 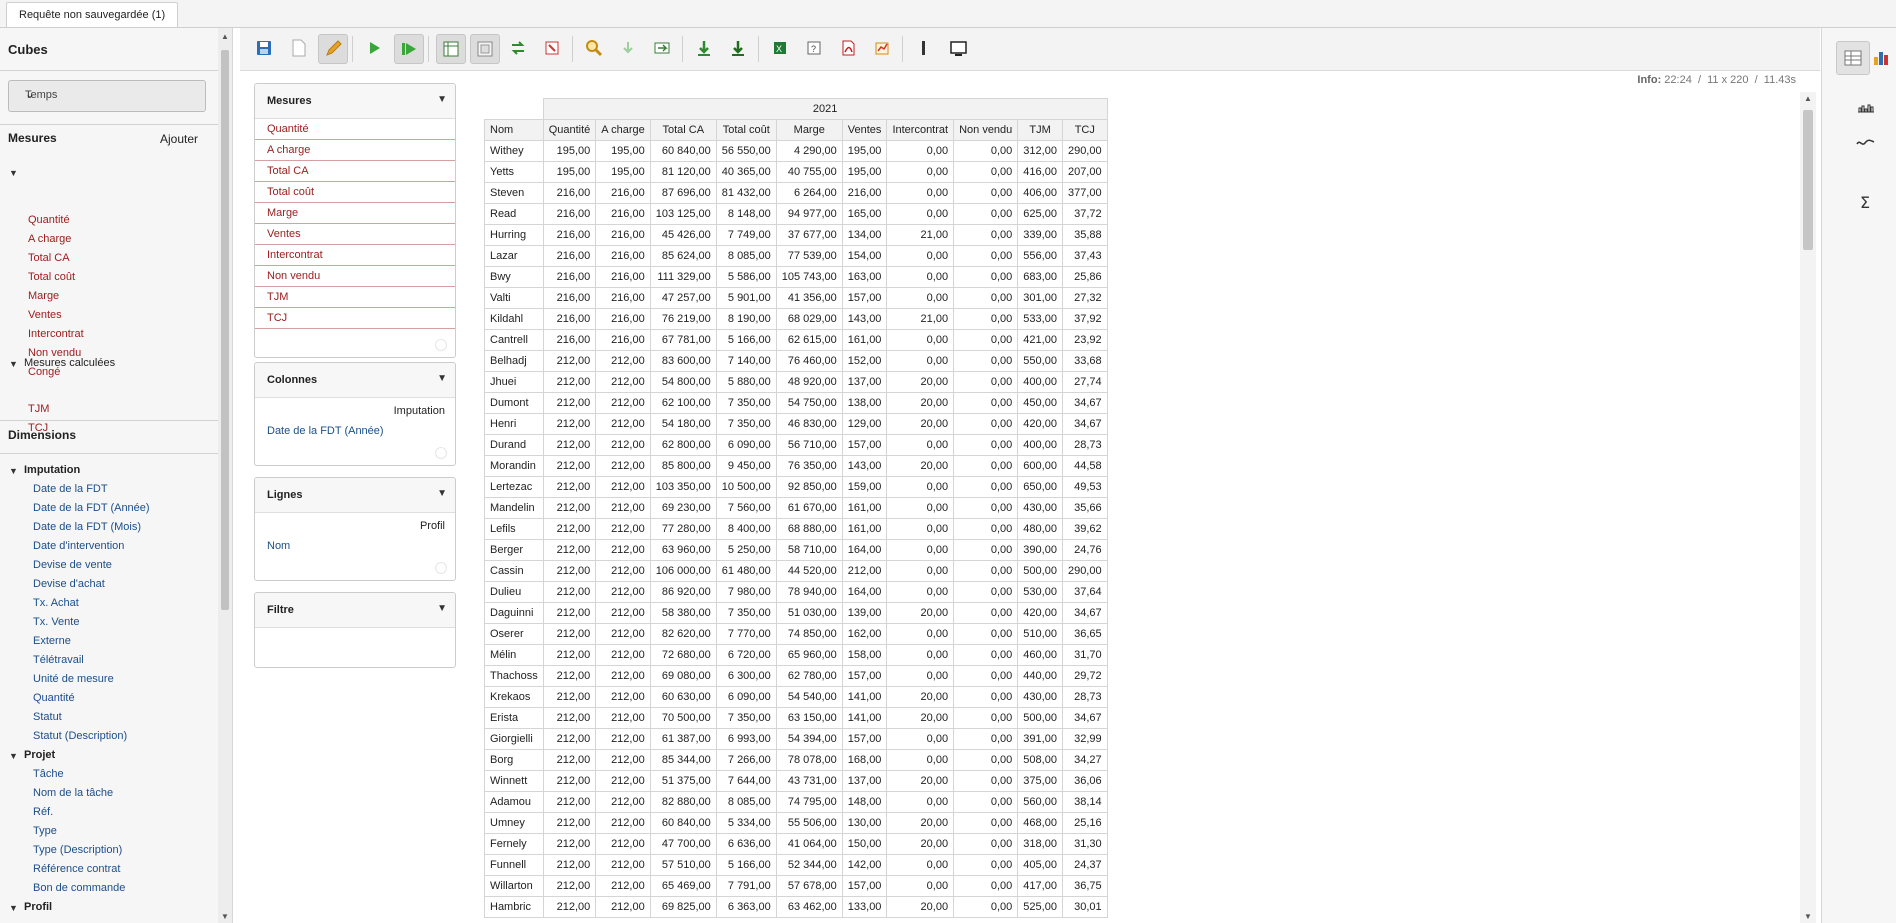 What do you see at coordinates (49, 239) in the screenshot?
I see `measure-item: A charge` at bounding box center [49, 239].